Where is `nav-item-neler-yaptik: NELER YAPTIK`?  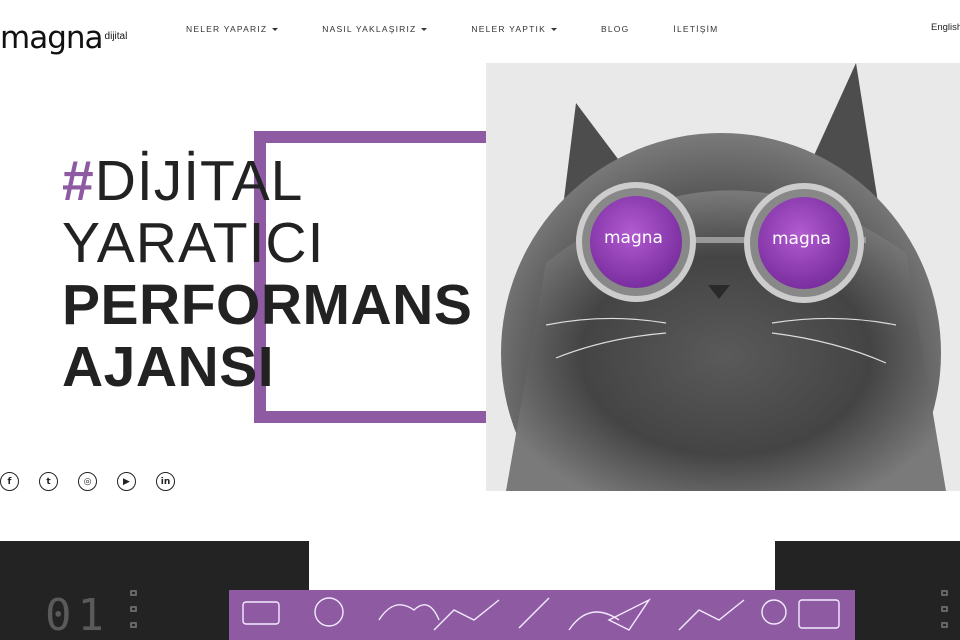 nav-item-neler-yaptik: NELER YAPTIK is located at coordinates (514, 29).